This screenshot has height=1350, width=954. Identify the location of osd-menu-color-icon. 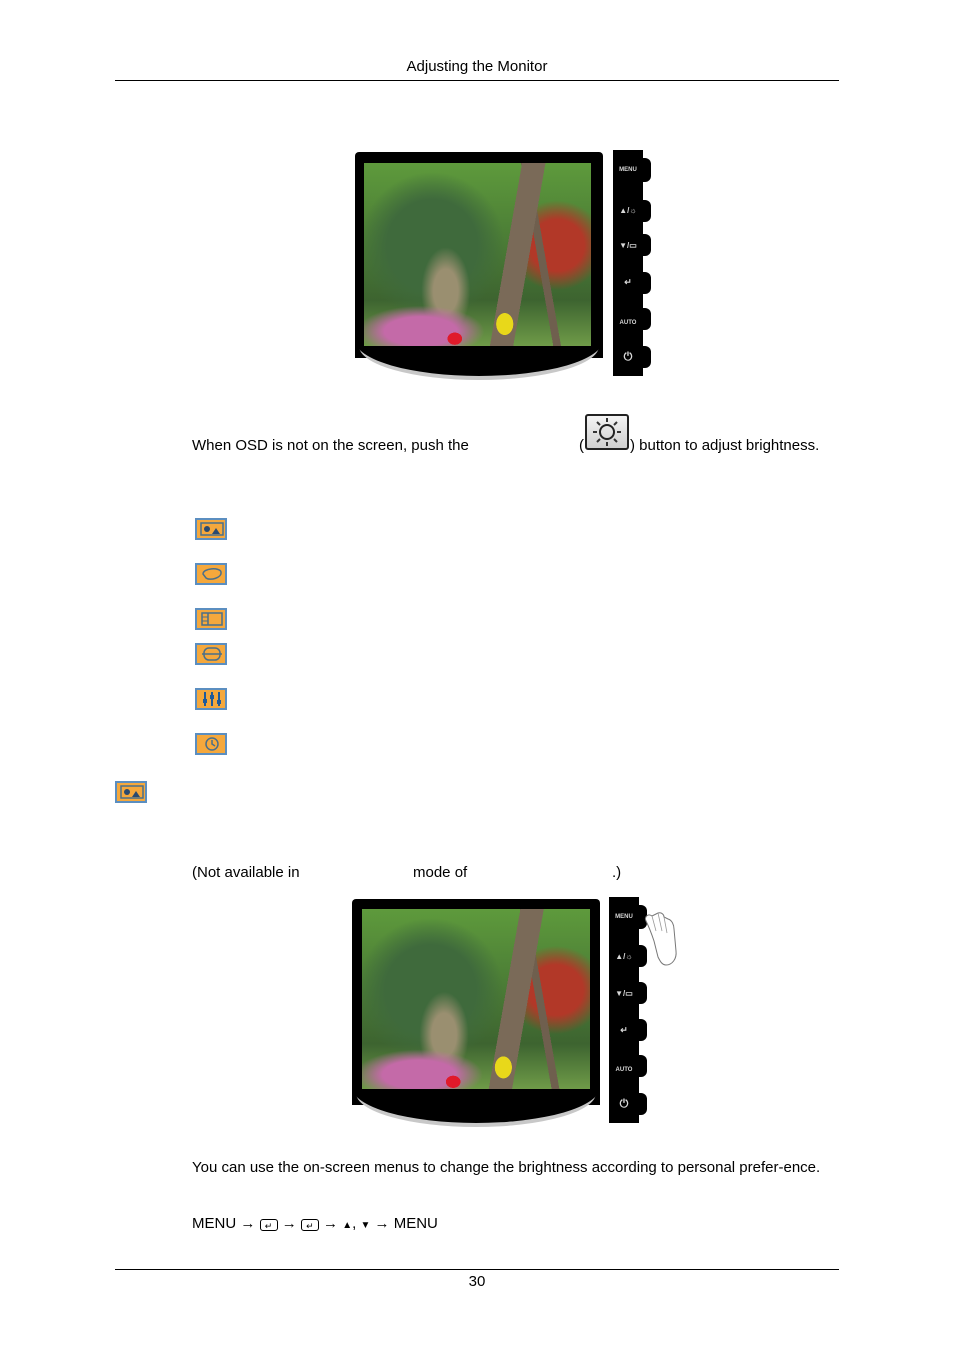
(211, 574).